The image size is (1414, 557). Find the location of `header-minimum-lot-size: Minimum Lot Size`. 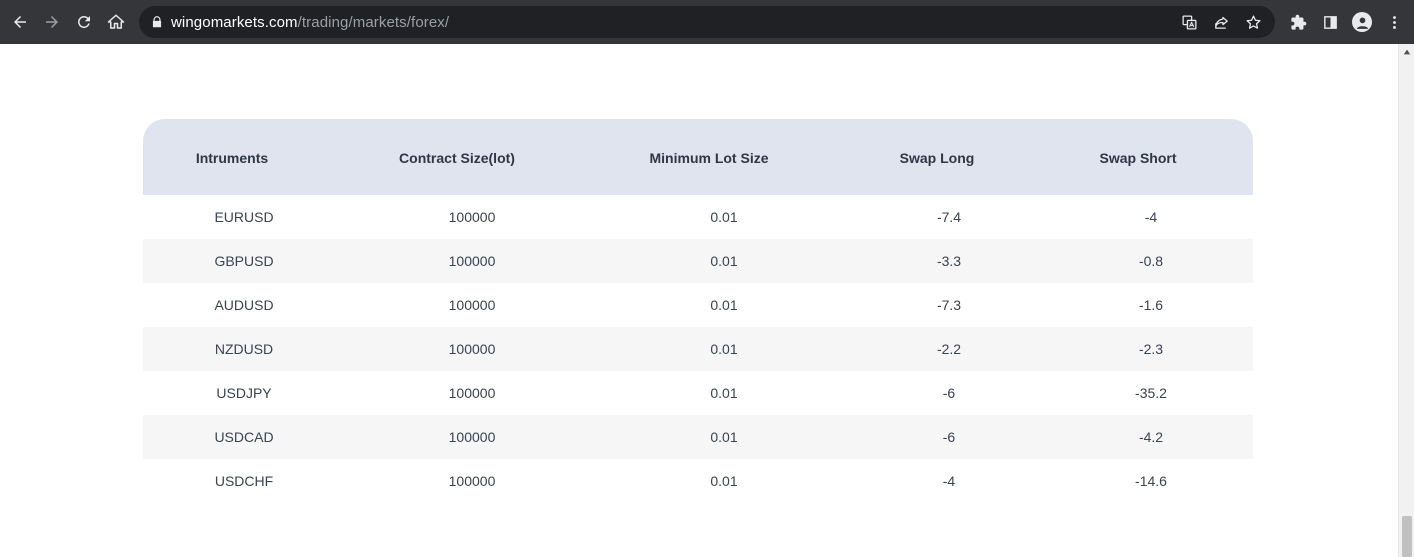

header-minimum-lot-size: Minimum Lot Size is located at coordinates (709, 158).